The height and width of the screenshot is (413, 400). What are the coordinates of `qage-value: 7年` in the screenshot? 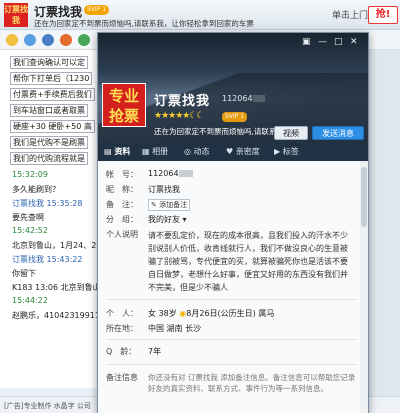 It's located at (155, 351).